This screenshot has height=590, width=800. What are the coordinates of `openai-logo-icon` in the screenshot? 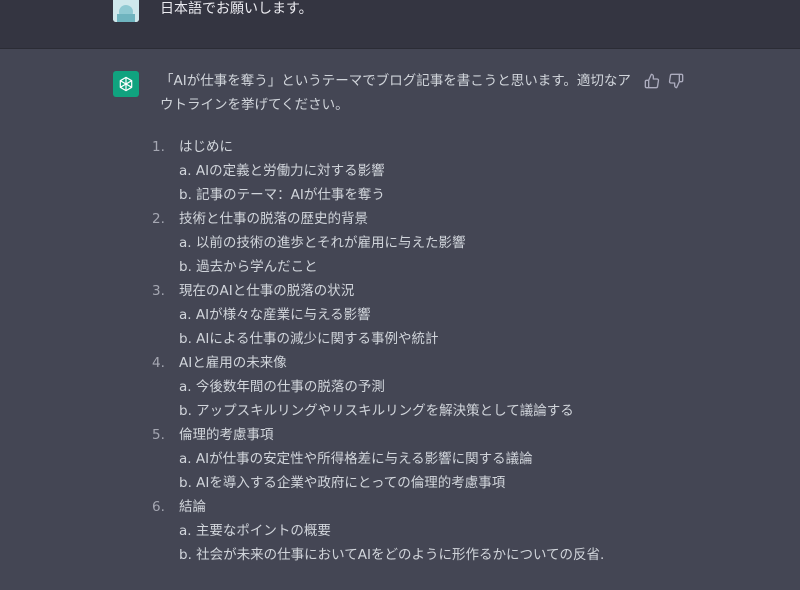 It's located at (126, 84).